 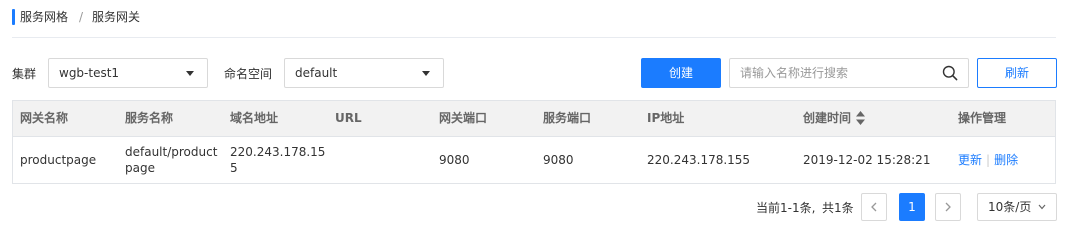 I want to click on chevron-right-icon, so click(x=948, y=207).